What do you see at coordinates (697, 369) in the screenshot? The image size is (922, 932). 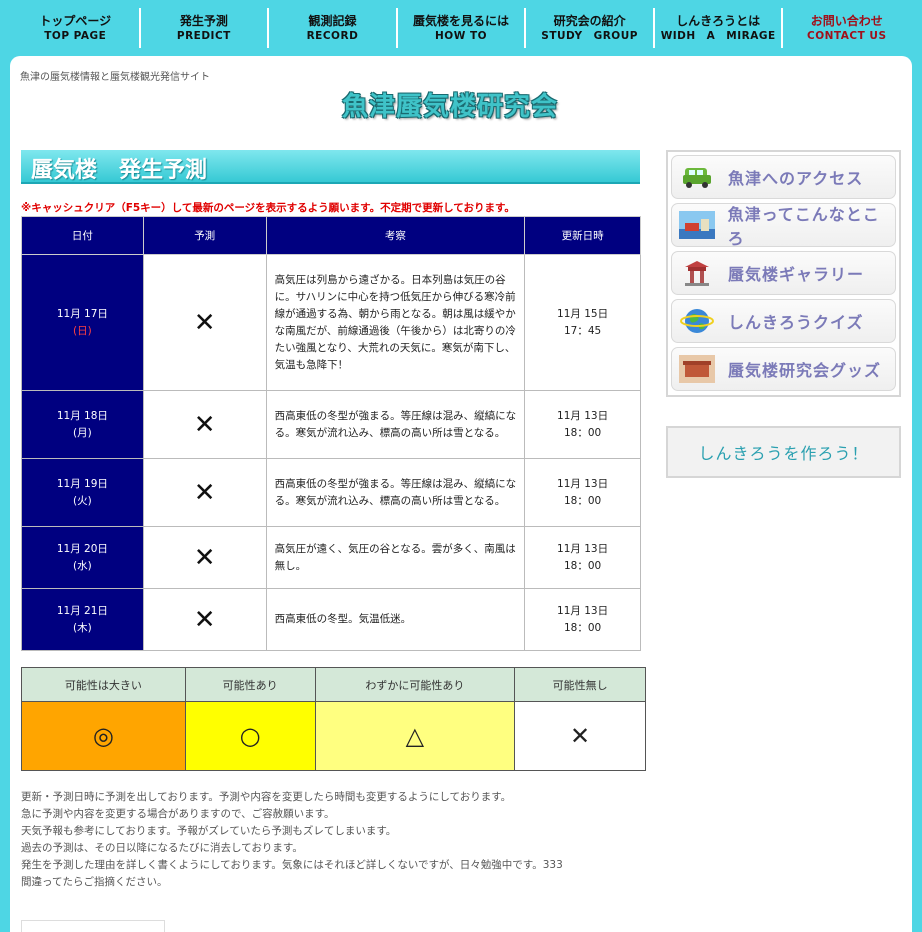 I see `goods-icon` at bounding box center [697, 369].